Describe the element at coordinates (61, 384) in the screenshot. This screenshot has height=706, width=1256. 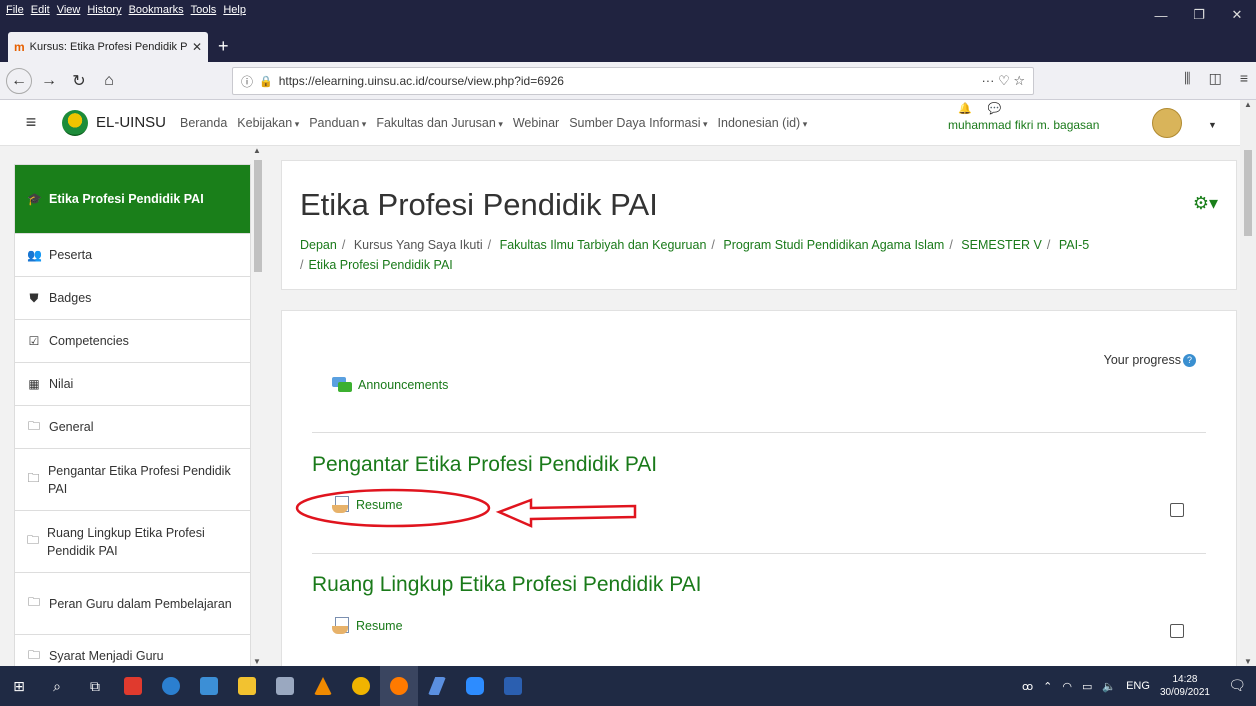
I see `drawer-item-label: Nilai` at that location.